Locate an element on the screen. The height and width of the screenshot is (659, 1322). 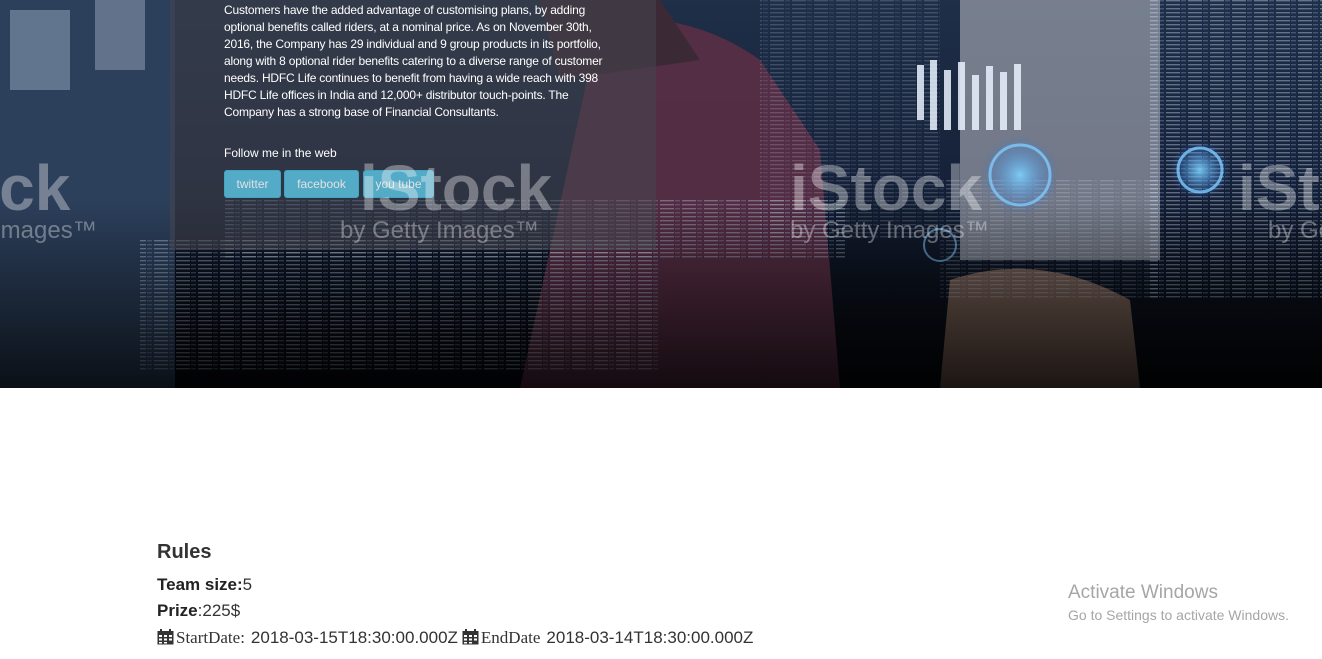
prize-value: :225$ is located at coordinates (219, 610).